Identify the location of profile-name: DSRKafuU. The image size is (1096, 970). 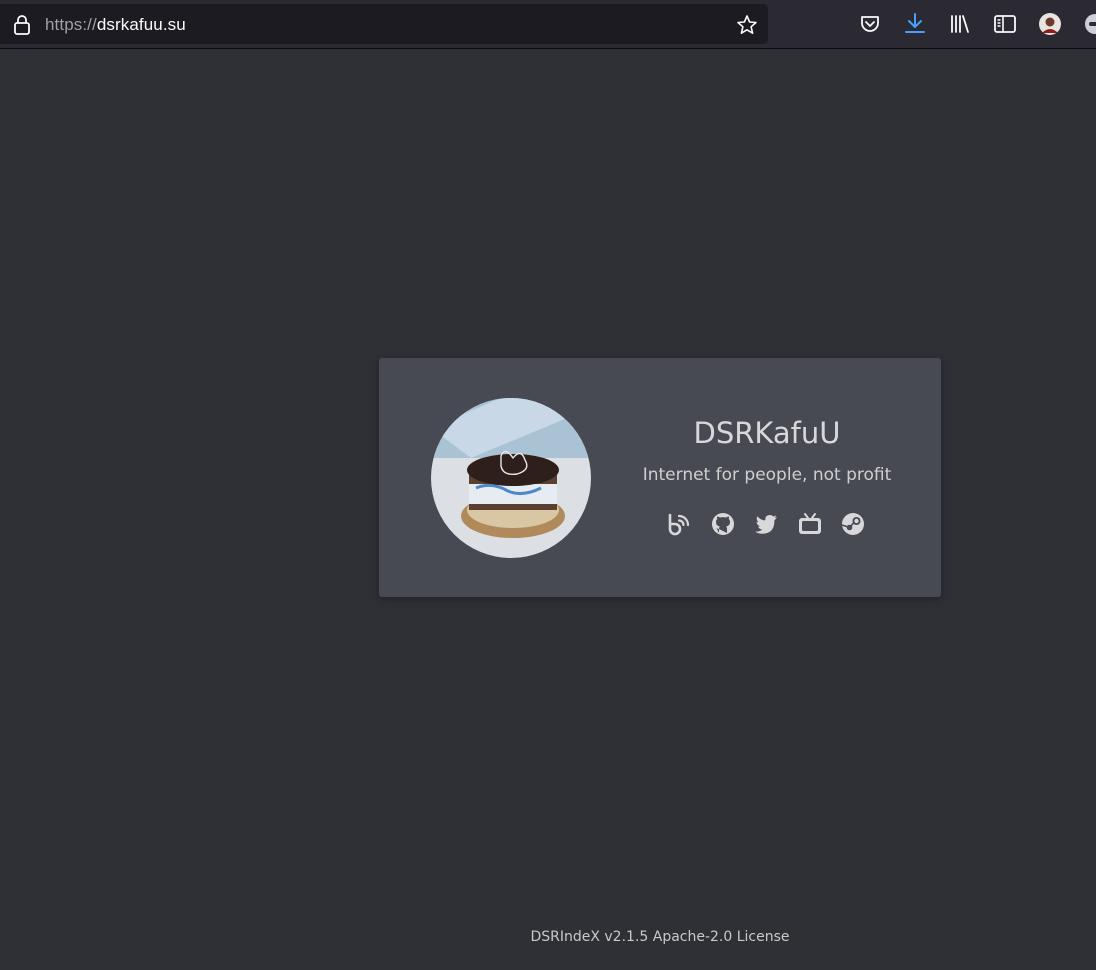
(767, 433).